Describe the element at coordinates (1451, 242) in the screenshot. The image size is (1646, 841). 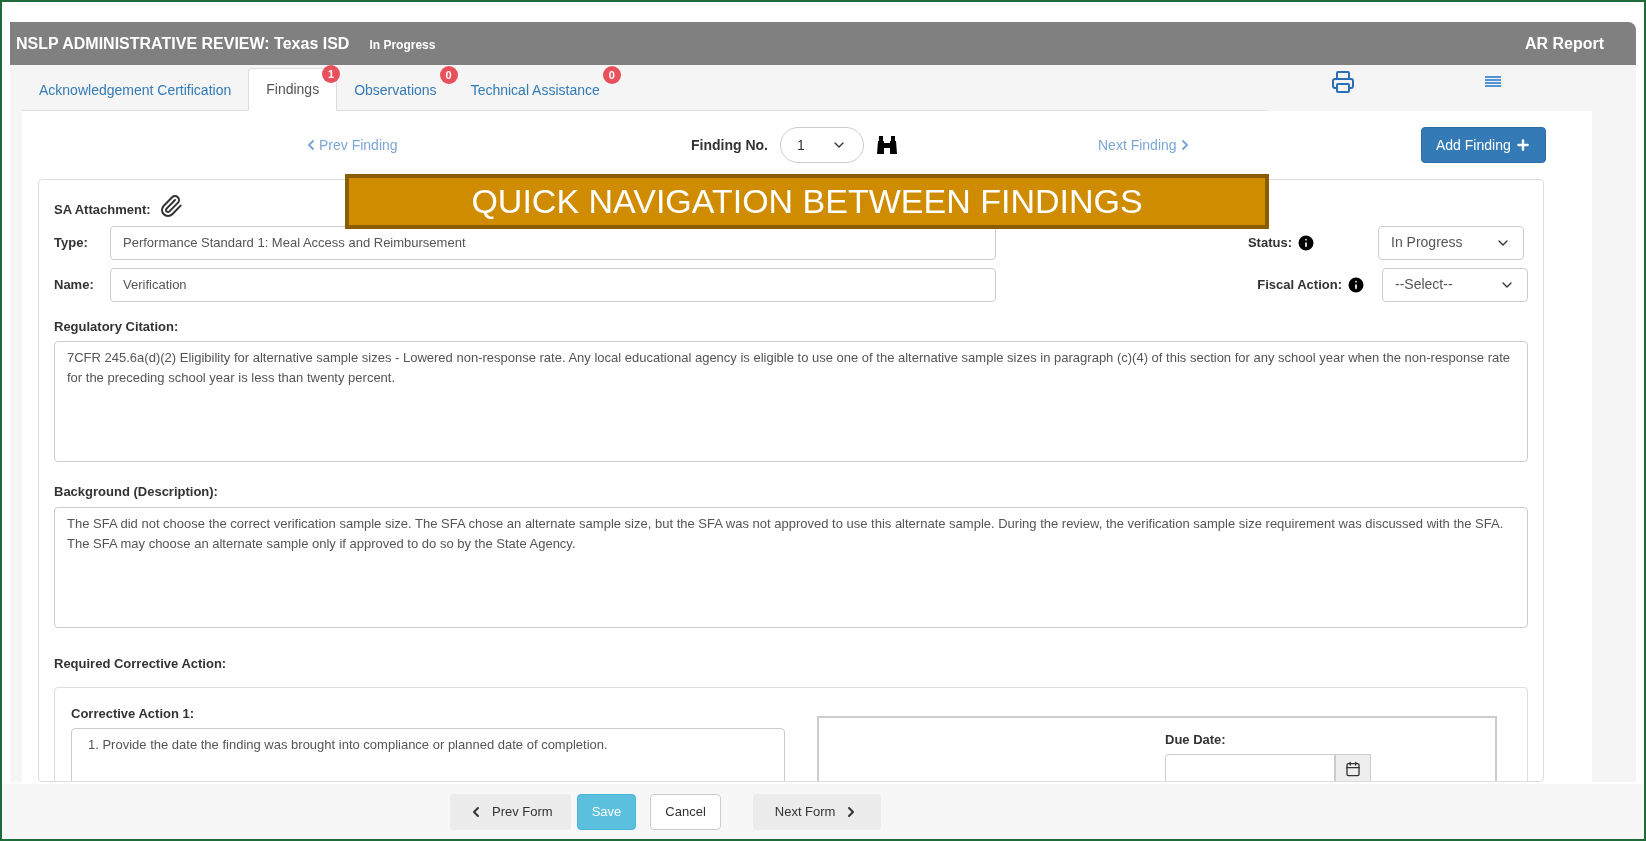
I see `status-select: In Progress` at that location.